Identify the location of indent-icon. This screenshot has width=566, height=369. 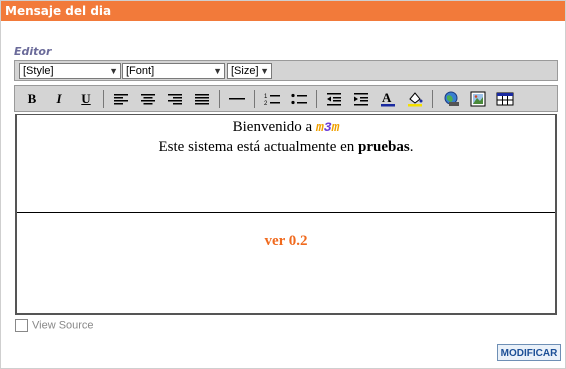
(361, 99).